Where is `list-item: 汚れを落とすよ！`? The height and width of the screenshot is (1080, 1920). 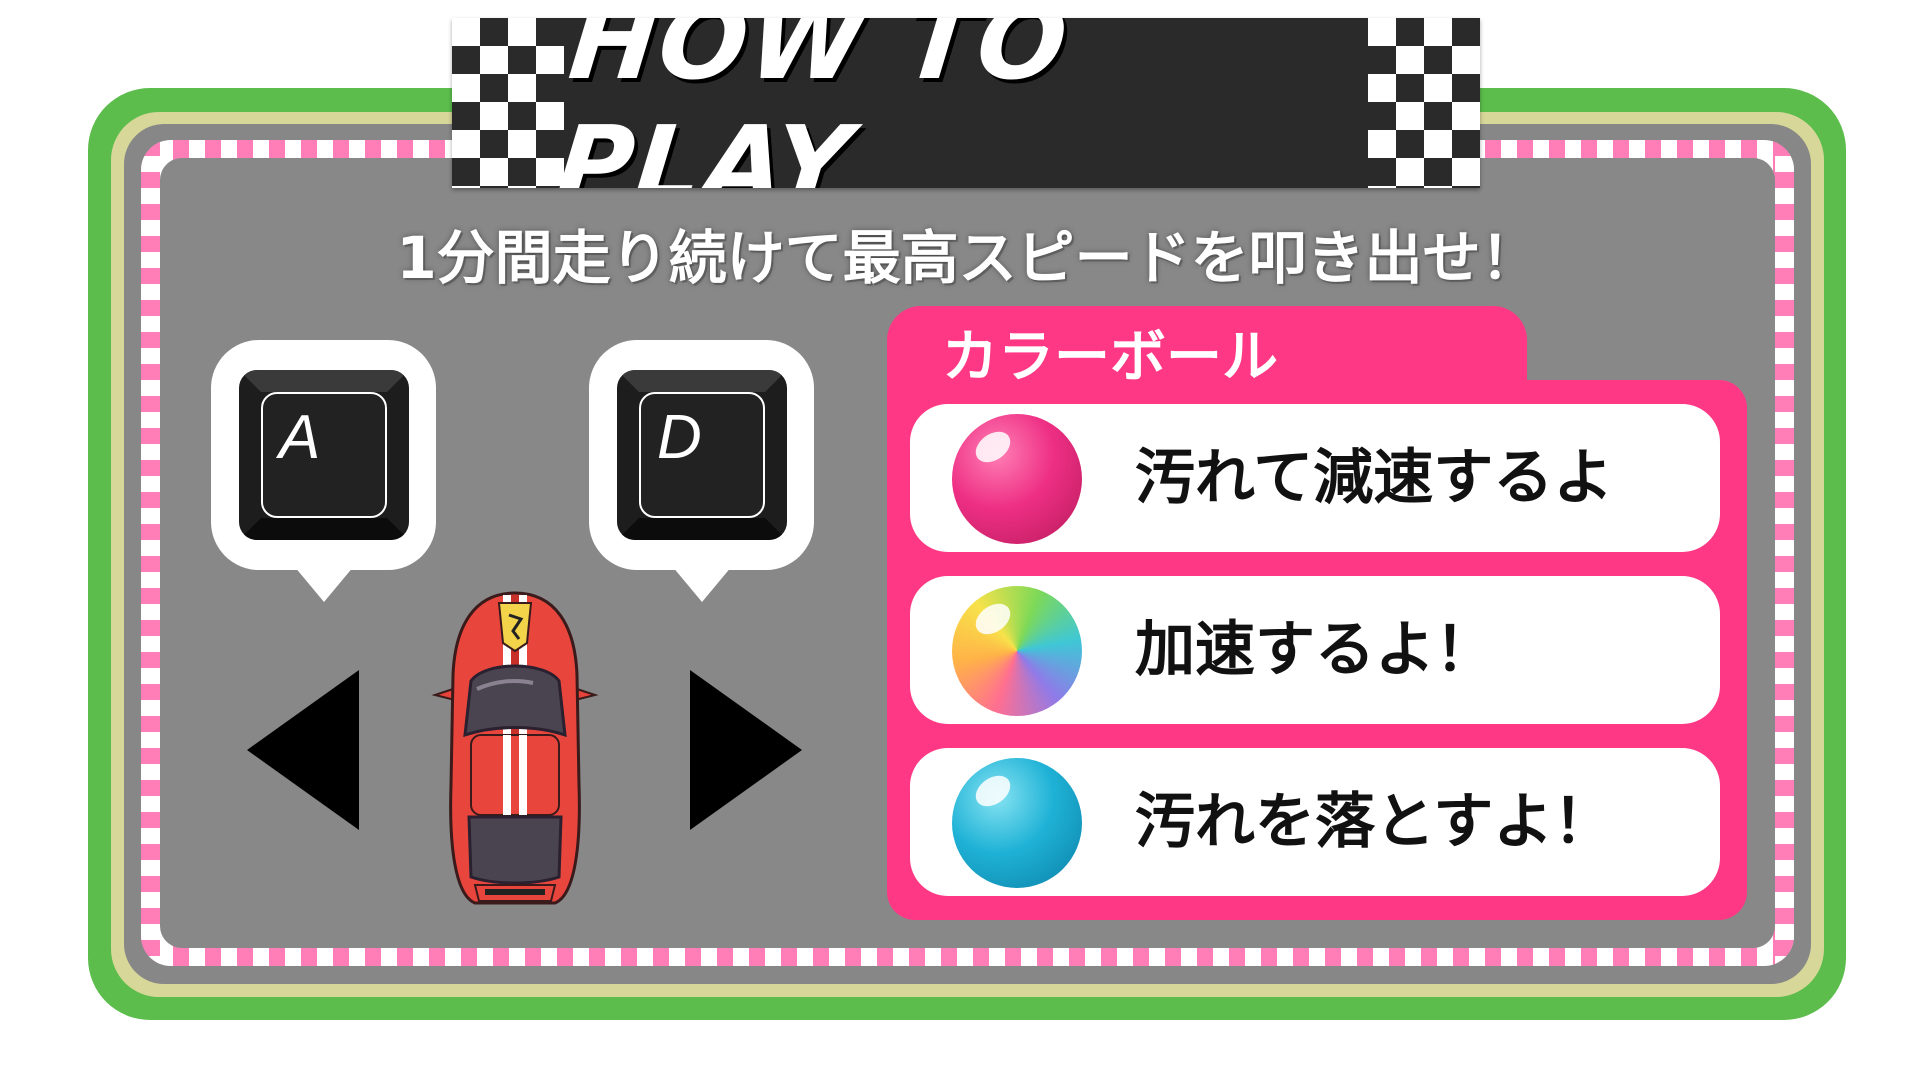 list-item: 汚れを落とすよ！ is located at coordinates (1315, 822).